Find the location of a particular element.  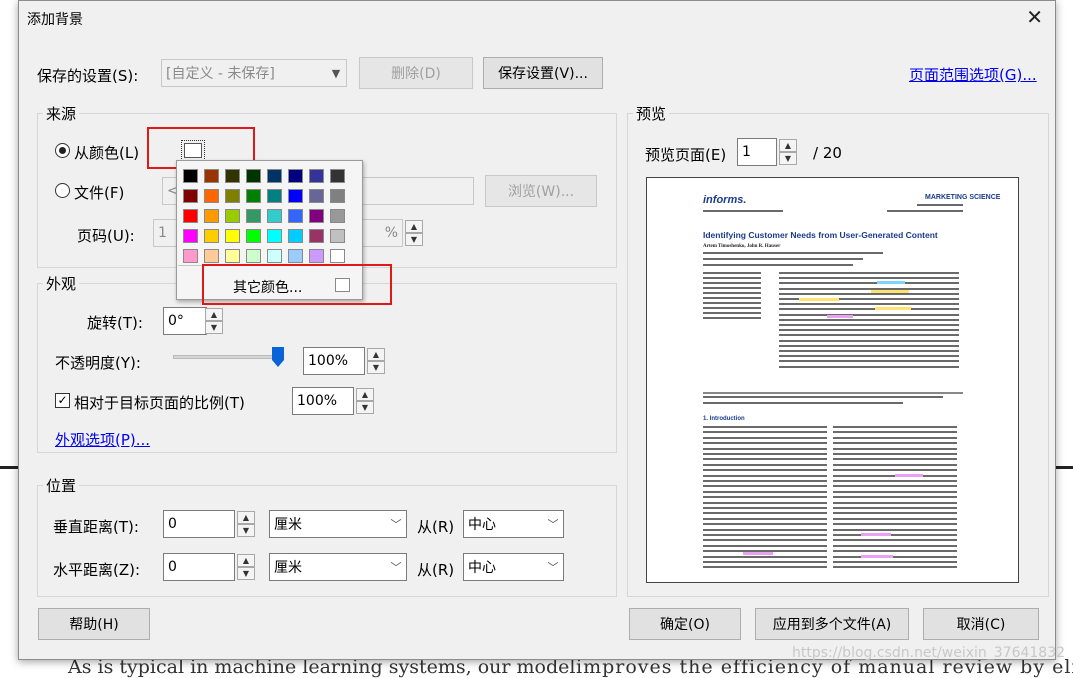

rotation-input: 0° is located at coordinates (185, 321).